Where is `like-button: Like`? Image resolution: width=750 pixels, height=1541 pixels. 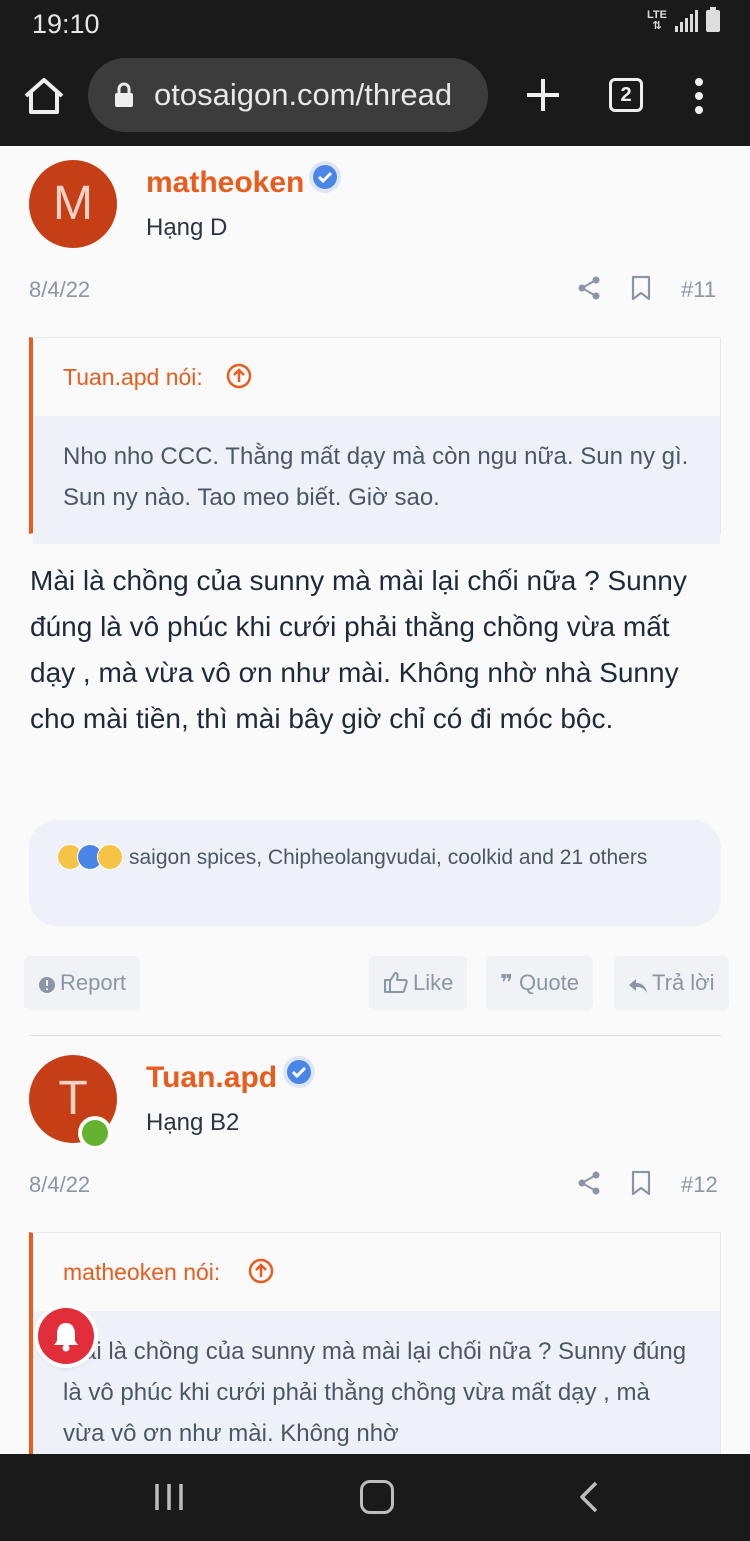
like-button: Like is located at coordinates (418, 983).